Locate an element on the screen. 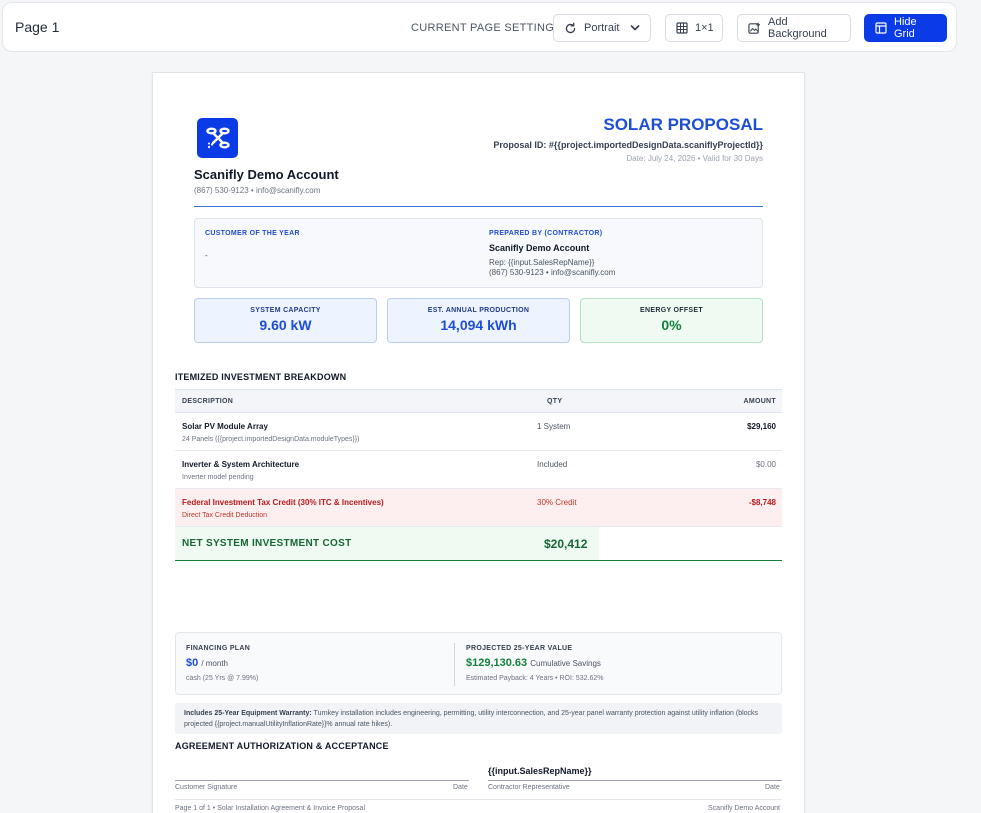 This screenshot has height=813, width=981. monthly-unit: / month is located at coordinates (214, 663).